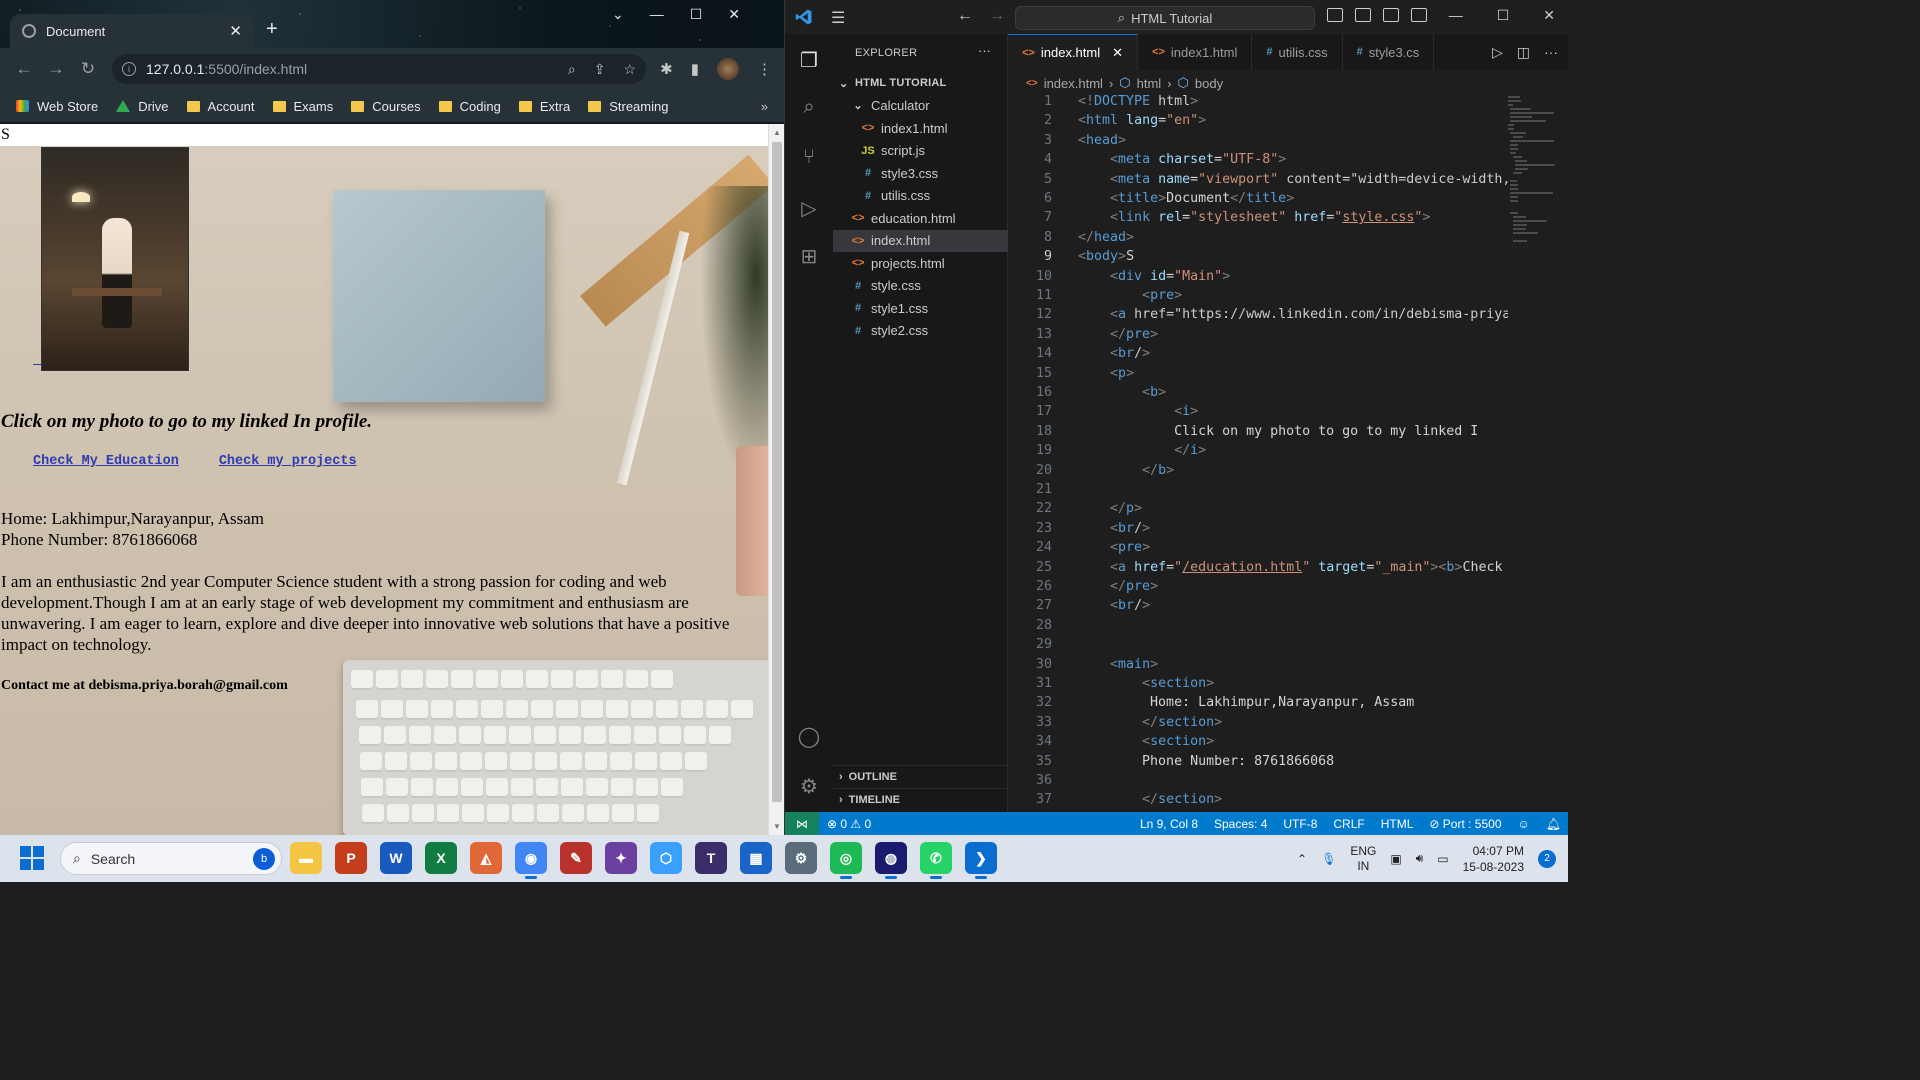 The image size is (1920, 1080). Describe the element at coordinates (1547, 858) in the screenshot. I see `notification-badge: 2` at that location.